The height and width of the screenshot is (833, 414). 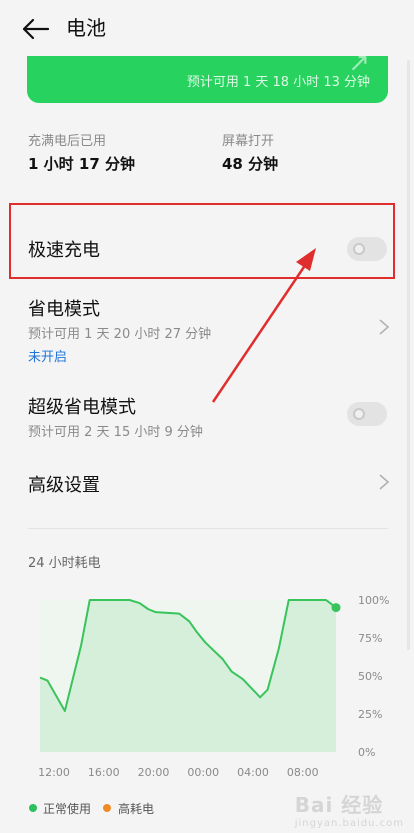 What do you see at coordinates (81, 164) in the screenshot?
I see `stat-value-since-charge: 1 小时 17 分钟` at bounding box center [81, 164].